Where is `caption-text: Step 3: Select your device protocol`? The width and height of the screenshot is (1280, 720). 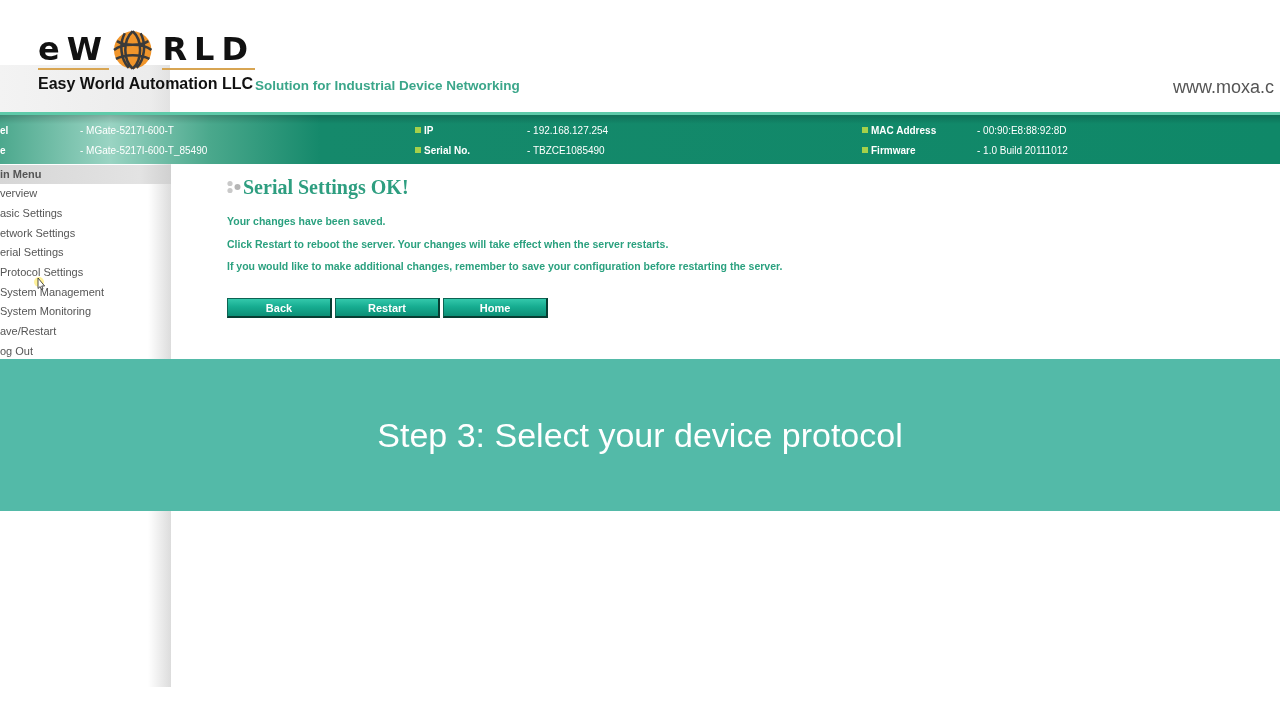 caption-text: Step 3: Select your device protocol is located at coordinates (640, 435).